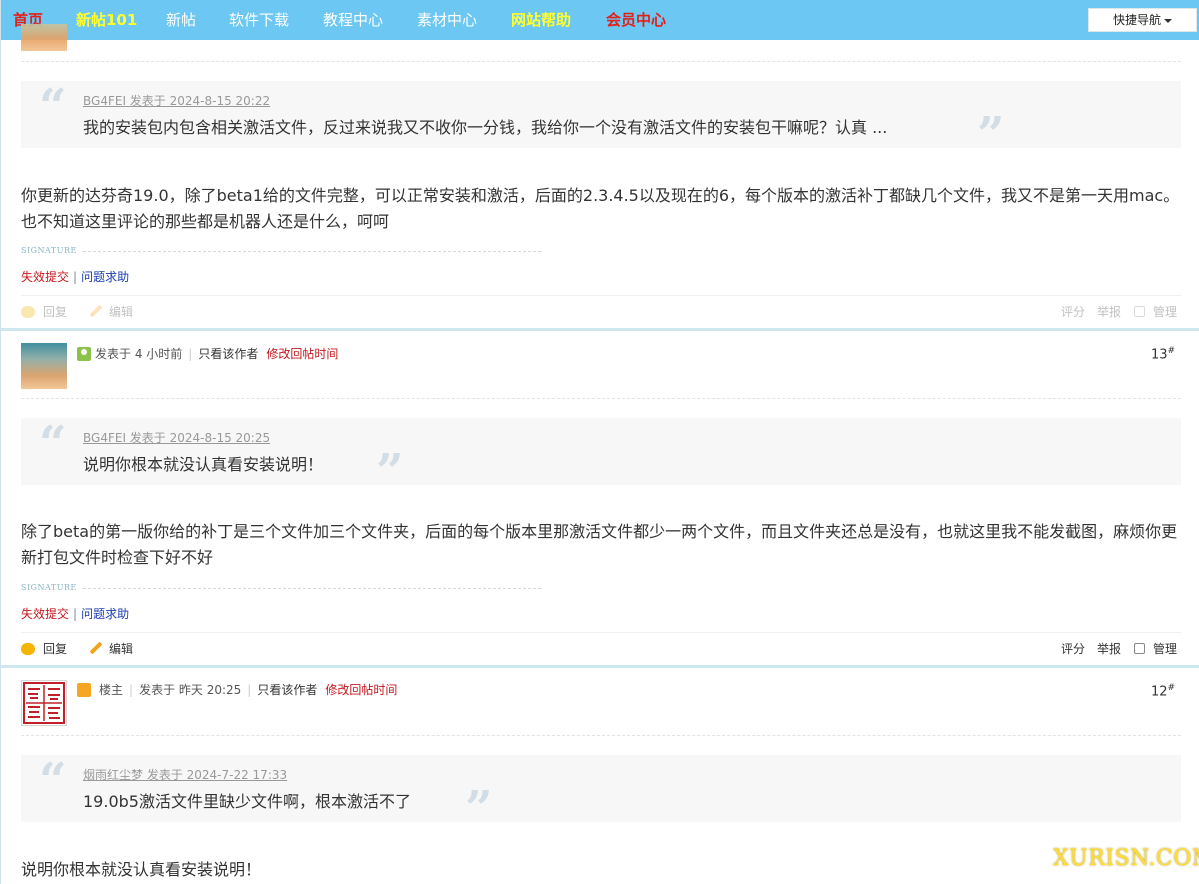  I want to click on host-badge: 楼主, so click(111, 690).